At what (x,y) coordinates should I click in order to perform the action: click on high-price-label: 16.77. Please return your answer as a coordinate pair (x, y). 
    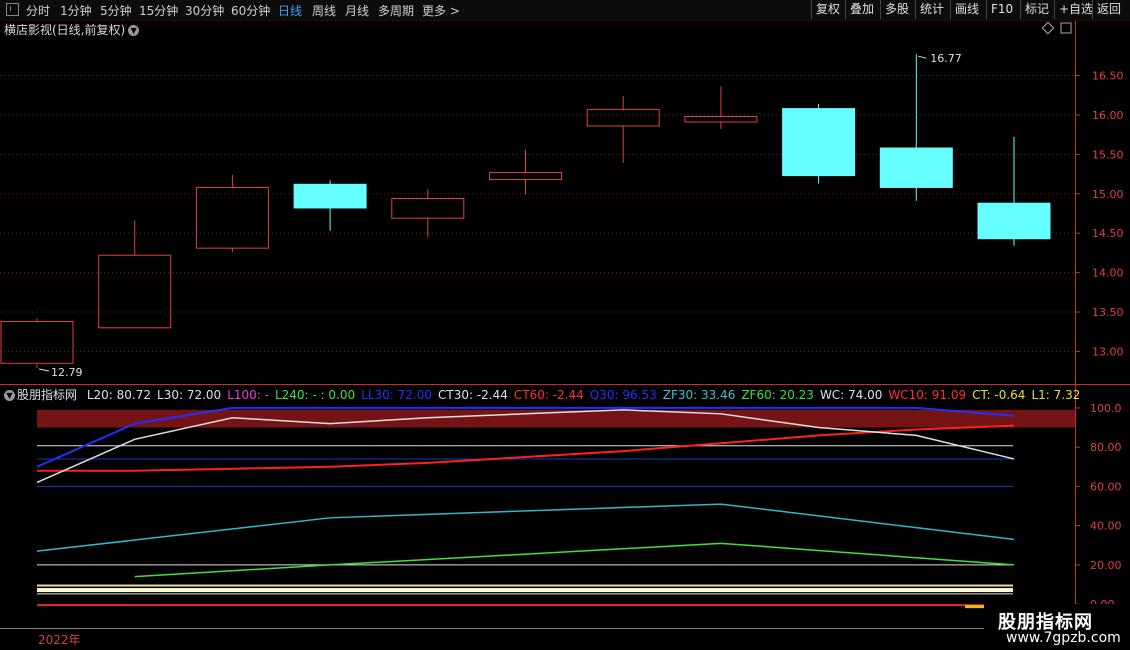
    Looking at the image, I should click on (946, 58).